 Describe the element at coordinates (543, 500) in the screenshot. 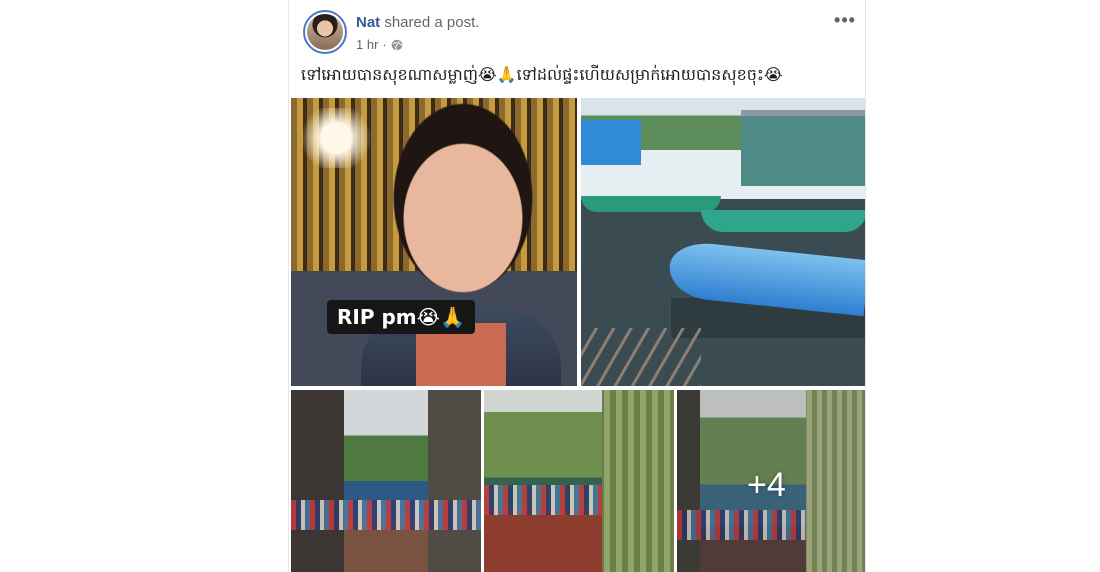

I see `photo-4-crowd` at that location.